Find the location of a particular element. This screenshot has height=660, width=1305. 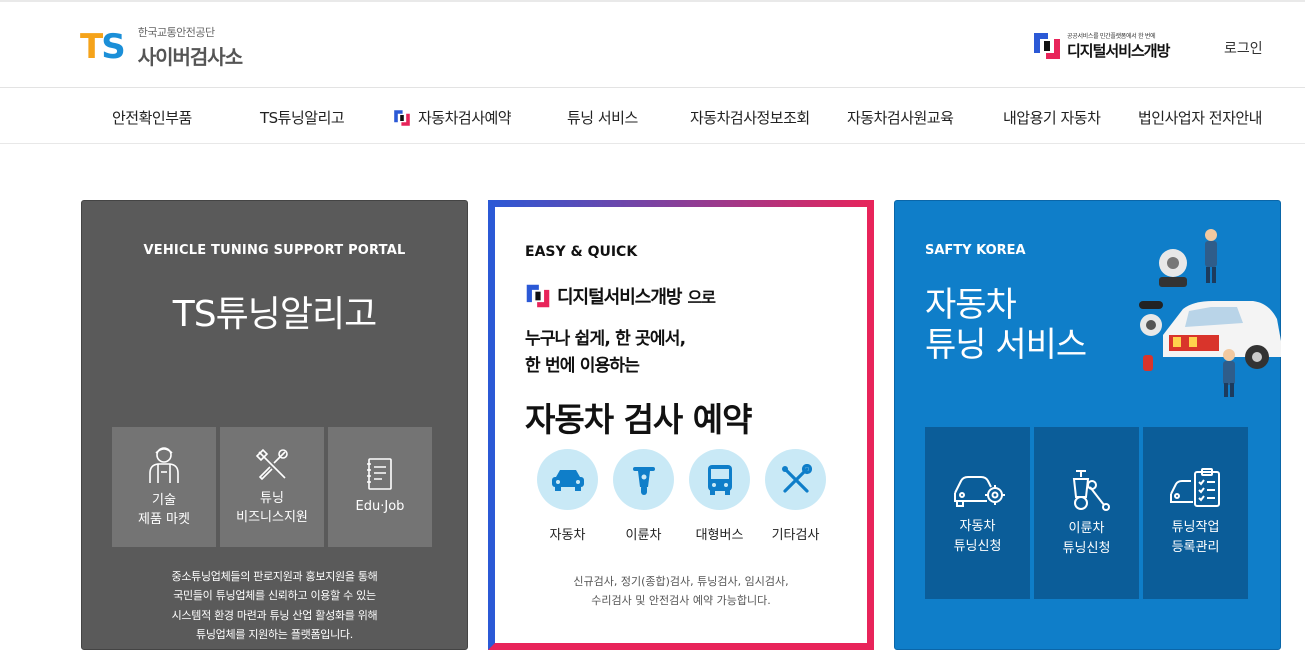

card-title: 자동차 튜닝 서비스 is located at coordinates (1006, 325).